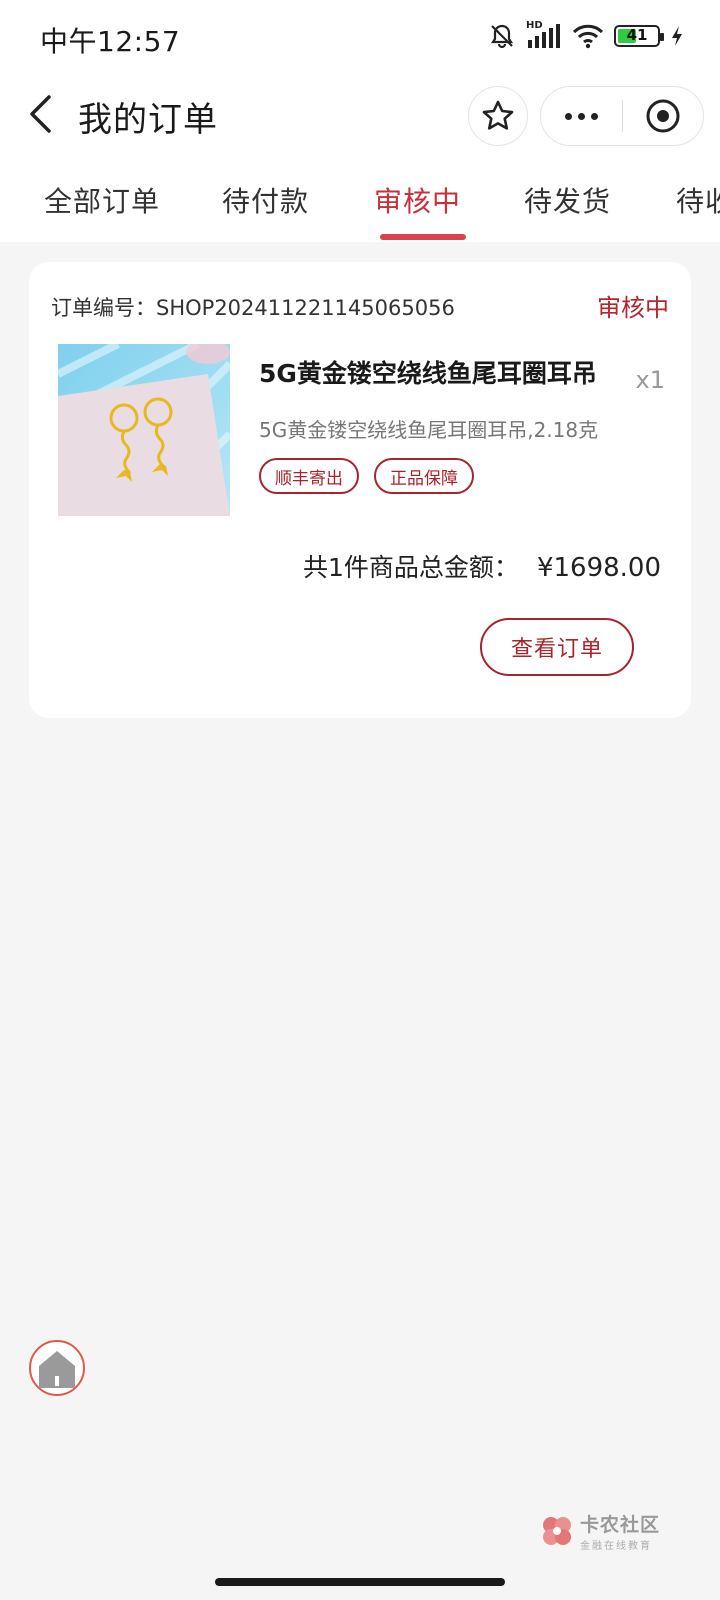 The image size is (720, 1600). Describe the element at coordinates (110, 41) in the screenshot. I see `status-time: 中午12:57` at that location.